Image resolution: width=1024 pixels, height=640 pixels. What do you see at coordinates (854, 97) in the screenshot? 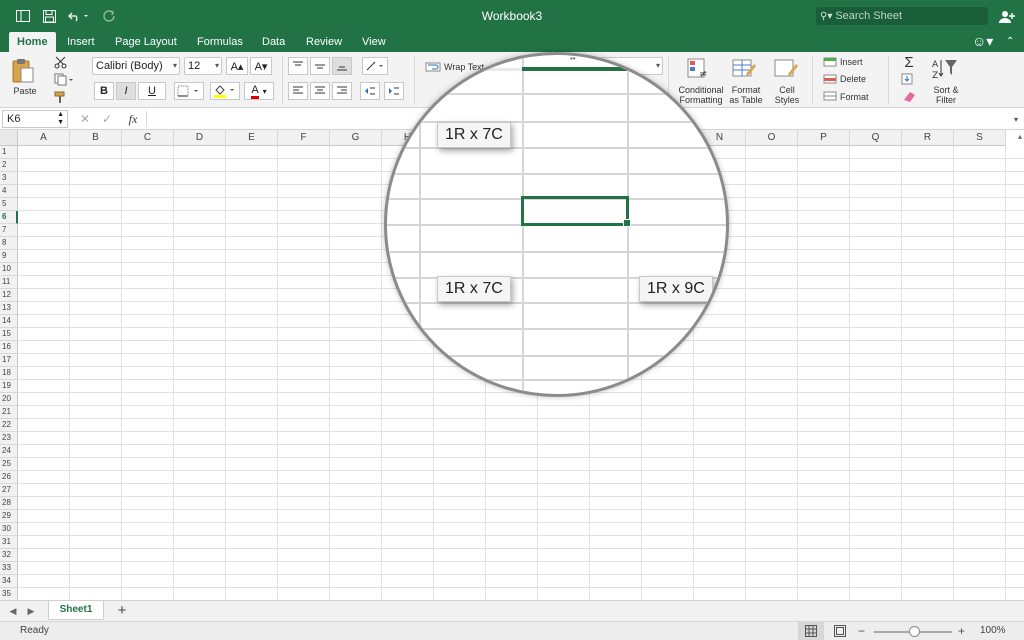
I see `format-cells-label: Format` at bounding box center [854, 97].